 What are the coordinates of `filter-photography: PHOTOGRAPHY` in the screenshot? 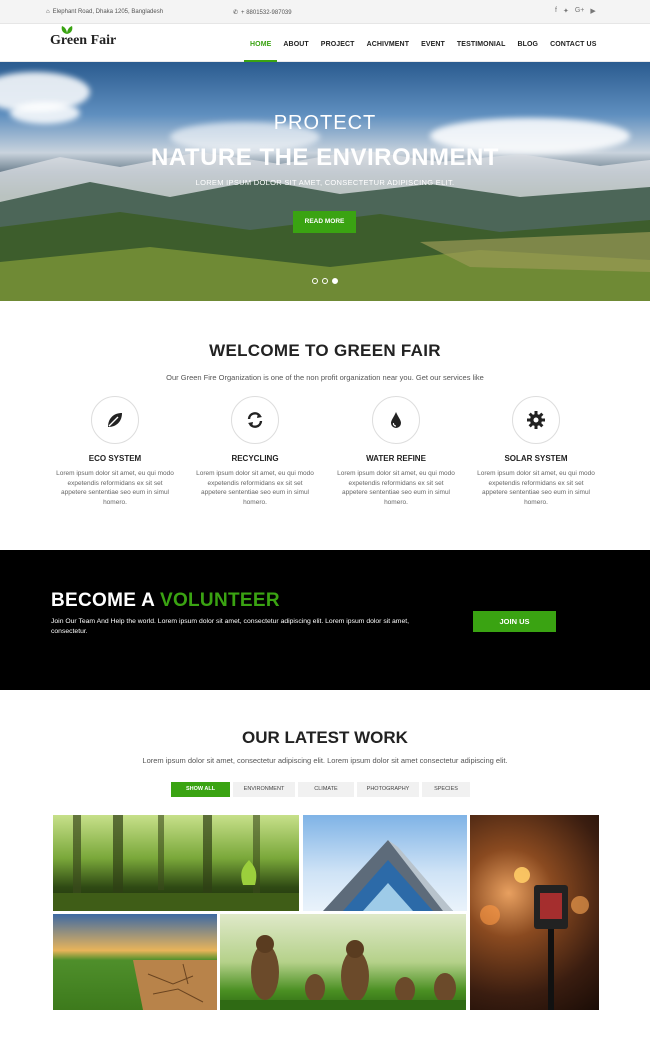 It's located at (388, 789).